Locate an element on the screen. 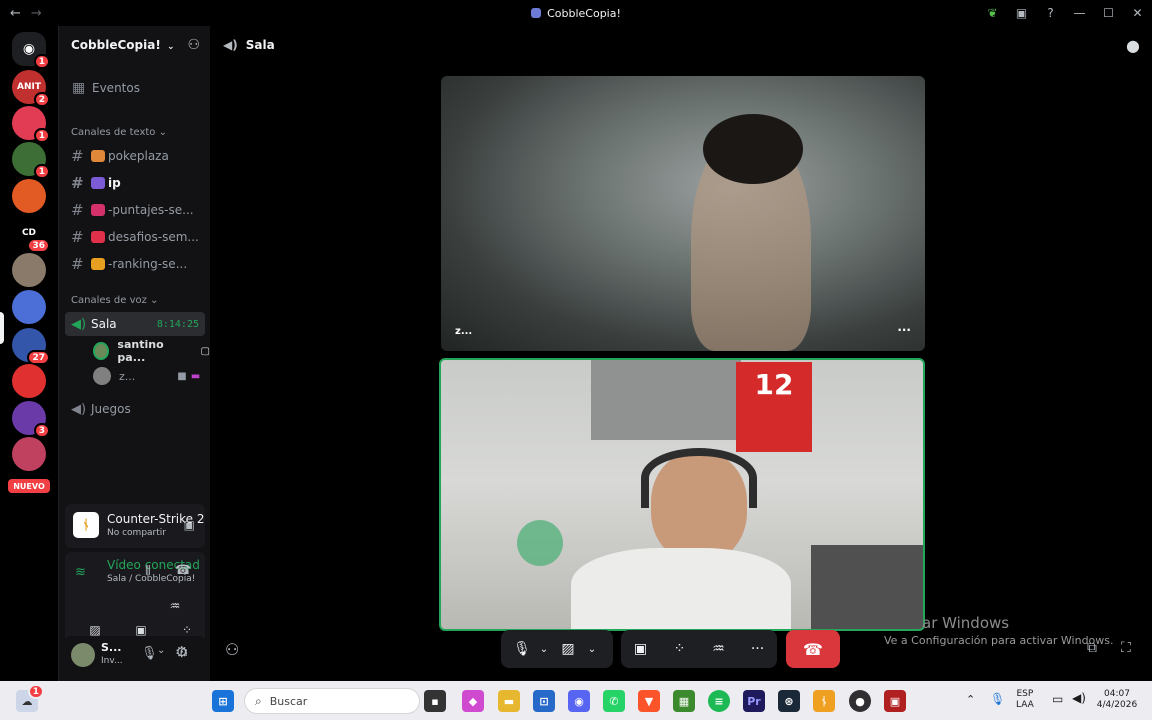 This screenshot has width=1152, height=720. screen-share-icon: ▣ is located at coordinates (189, 525).